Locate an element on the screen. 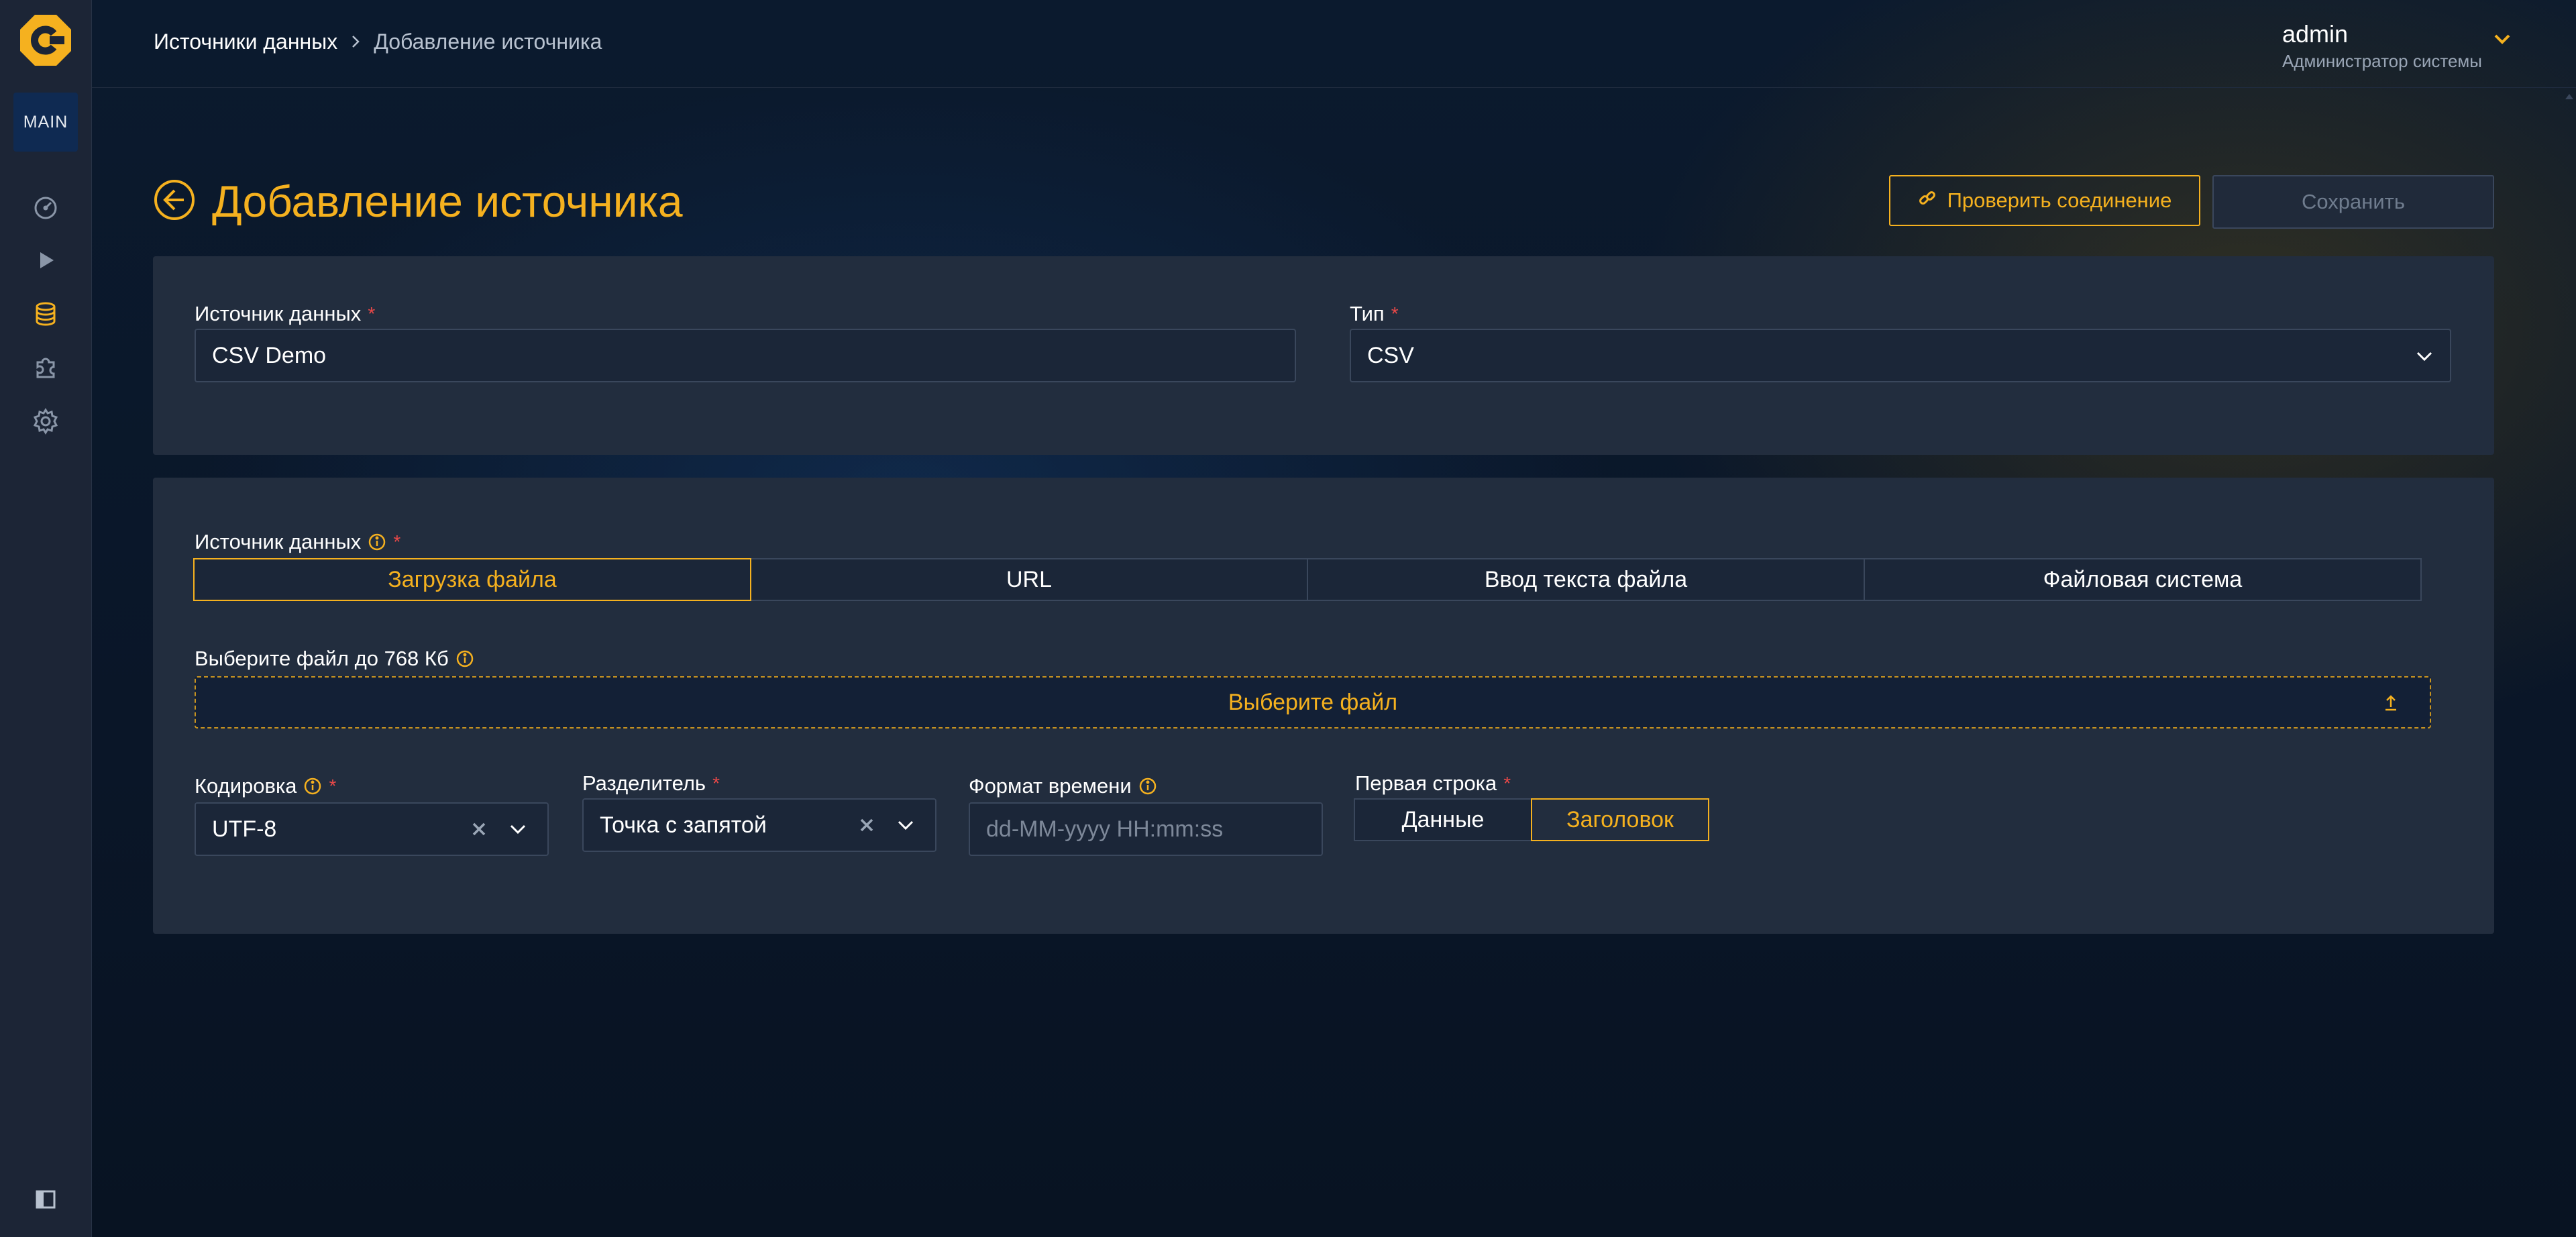  check-connection-label: Проверить соединение is located at coordinates (2059, 200).